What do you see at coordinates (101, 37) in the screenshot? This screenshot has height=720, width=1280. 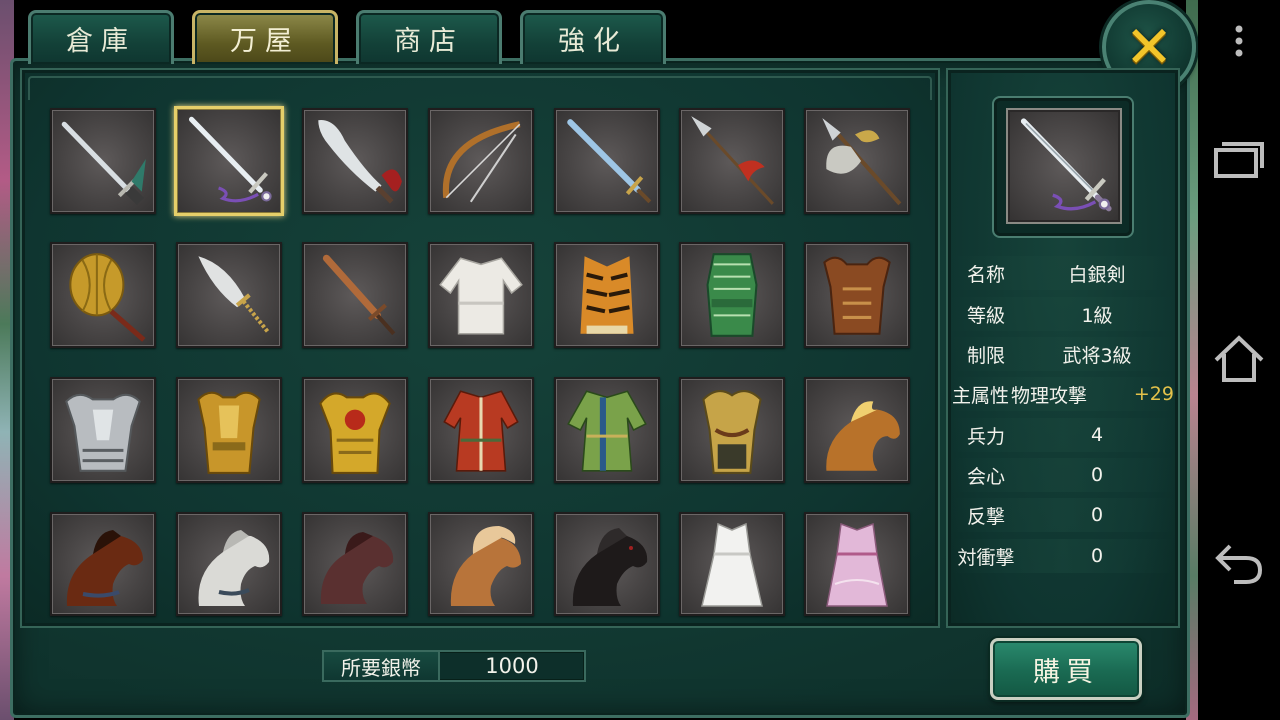 I see `tab-warehouse: 倉庫` at bounding box center [101, 37].